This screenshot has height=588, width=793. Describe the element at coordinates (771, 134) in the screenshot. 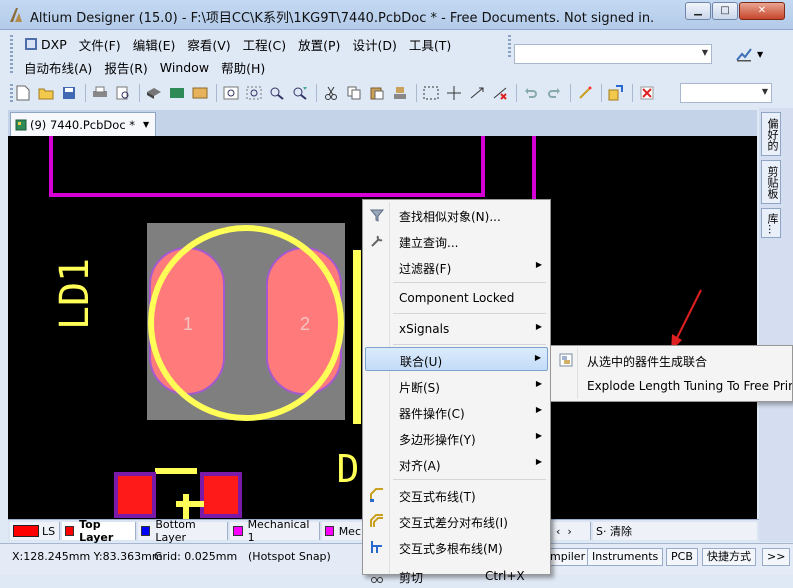

I see `panel-tab-favorites: 偏好的` at that location.